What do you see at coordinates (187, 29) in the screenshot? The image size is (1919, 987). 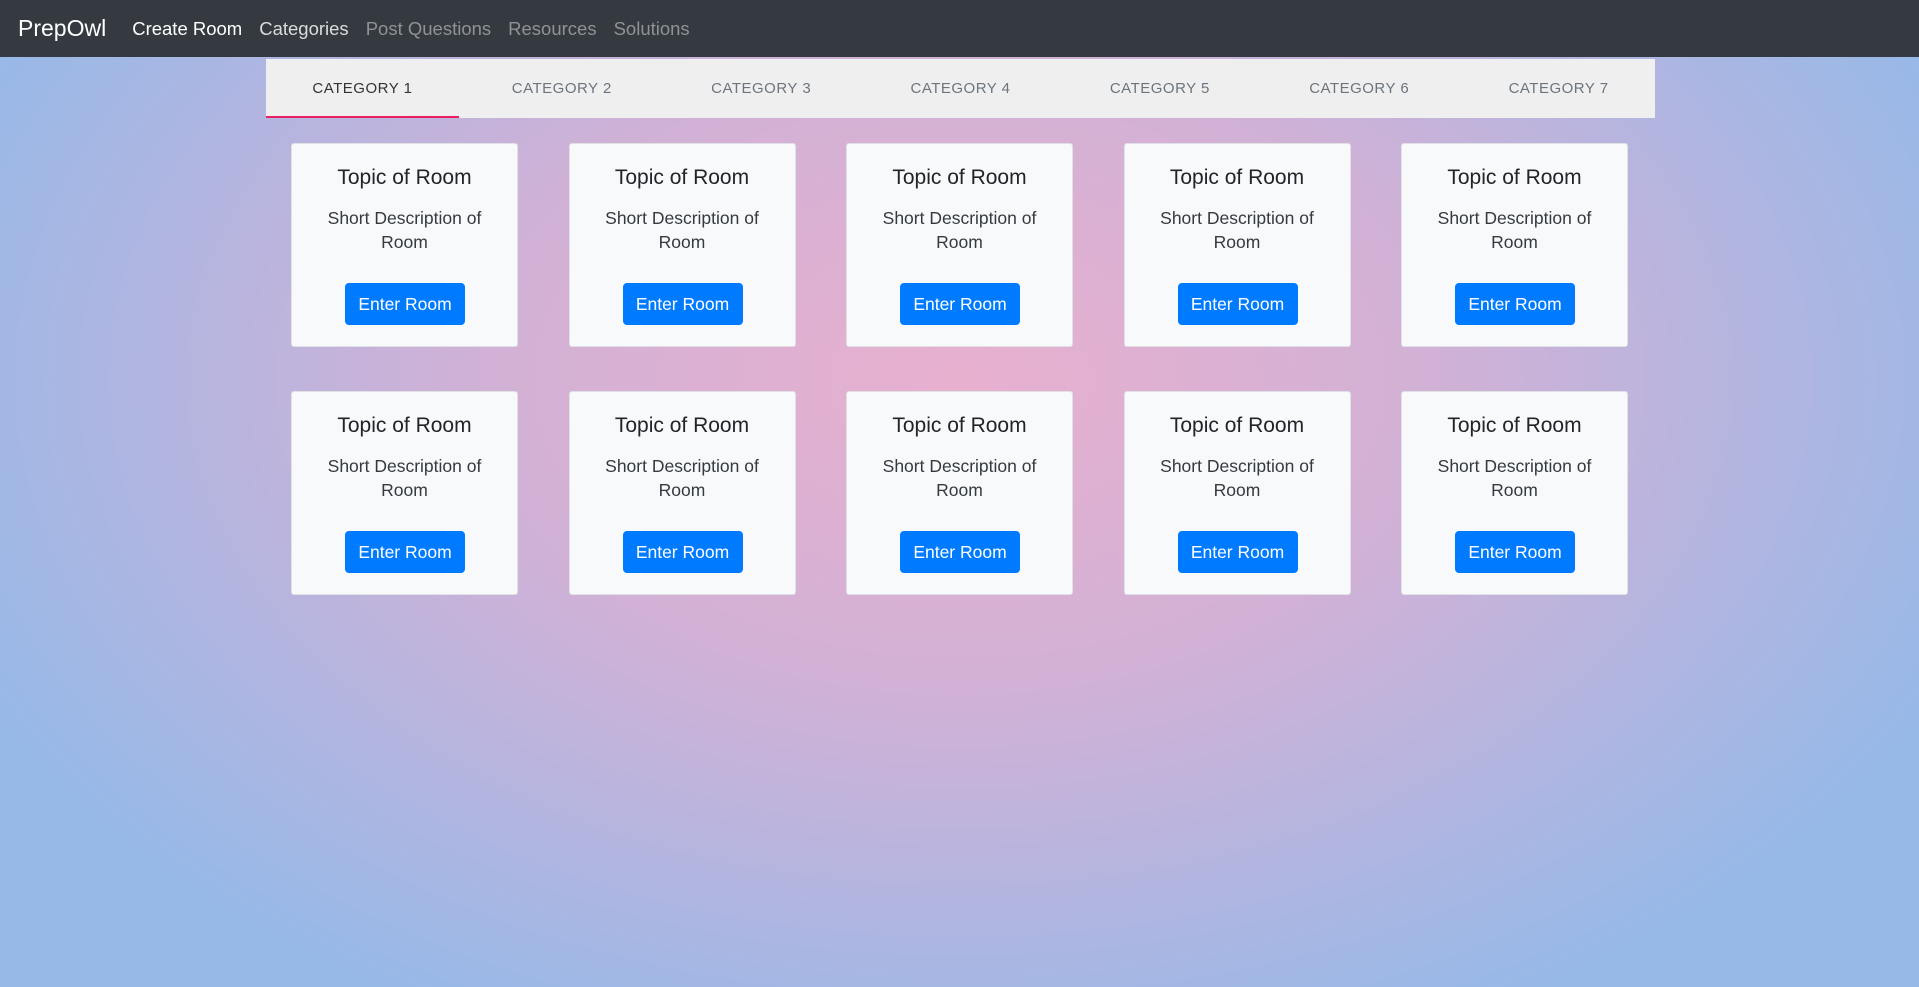 I see `nav-link-create-room: Create Room` at bounding box center [187, 29].